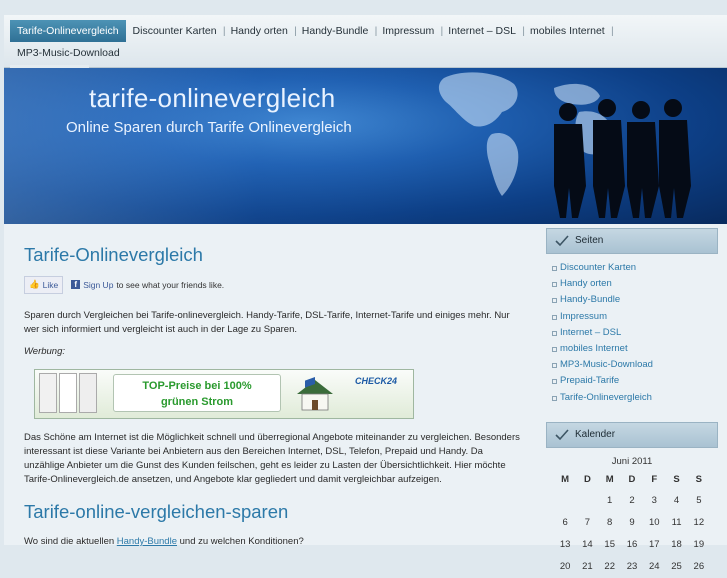 The width and height of the screenshot is (727, 578). I want to click on ad-offer-box: TOP-Preise bei 100% grünen Strom, so click(197, 393).